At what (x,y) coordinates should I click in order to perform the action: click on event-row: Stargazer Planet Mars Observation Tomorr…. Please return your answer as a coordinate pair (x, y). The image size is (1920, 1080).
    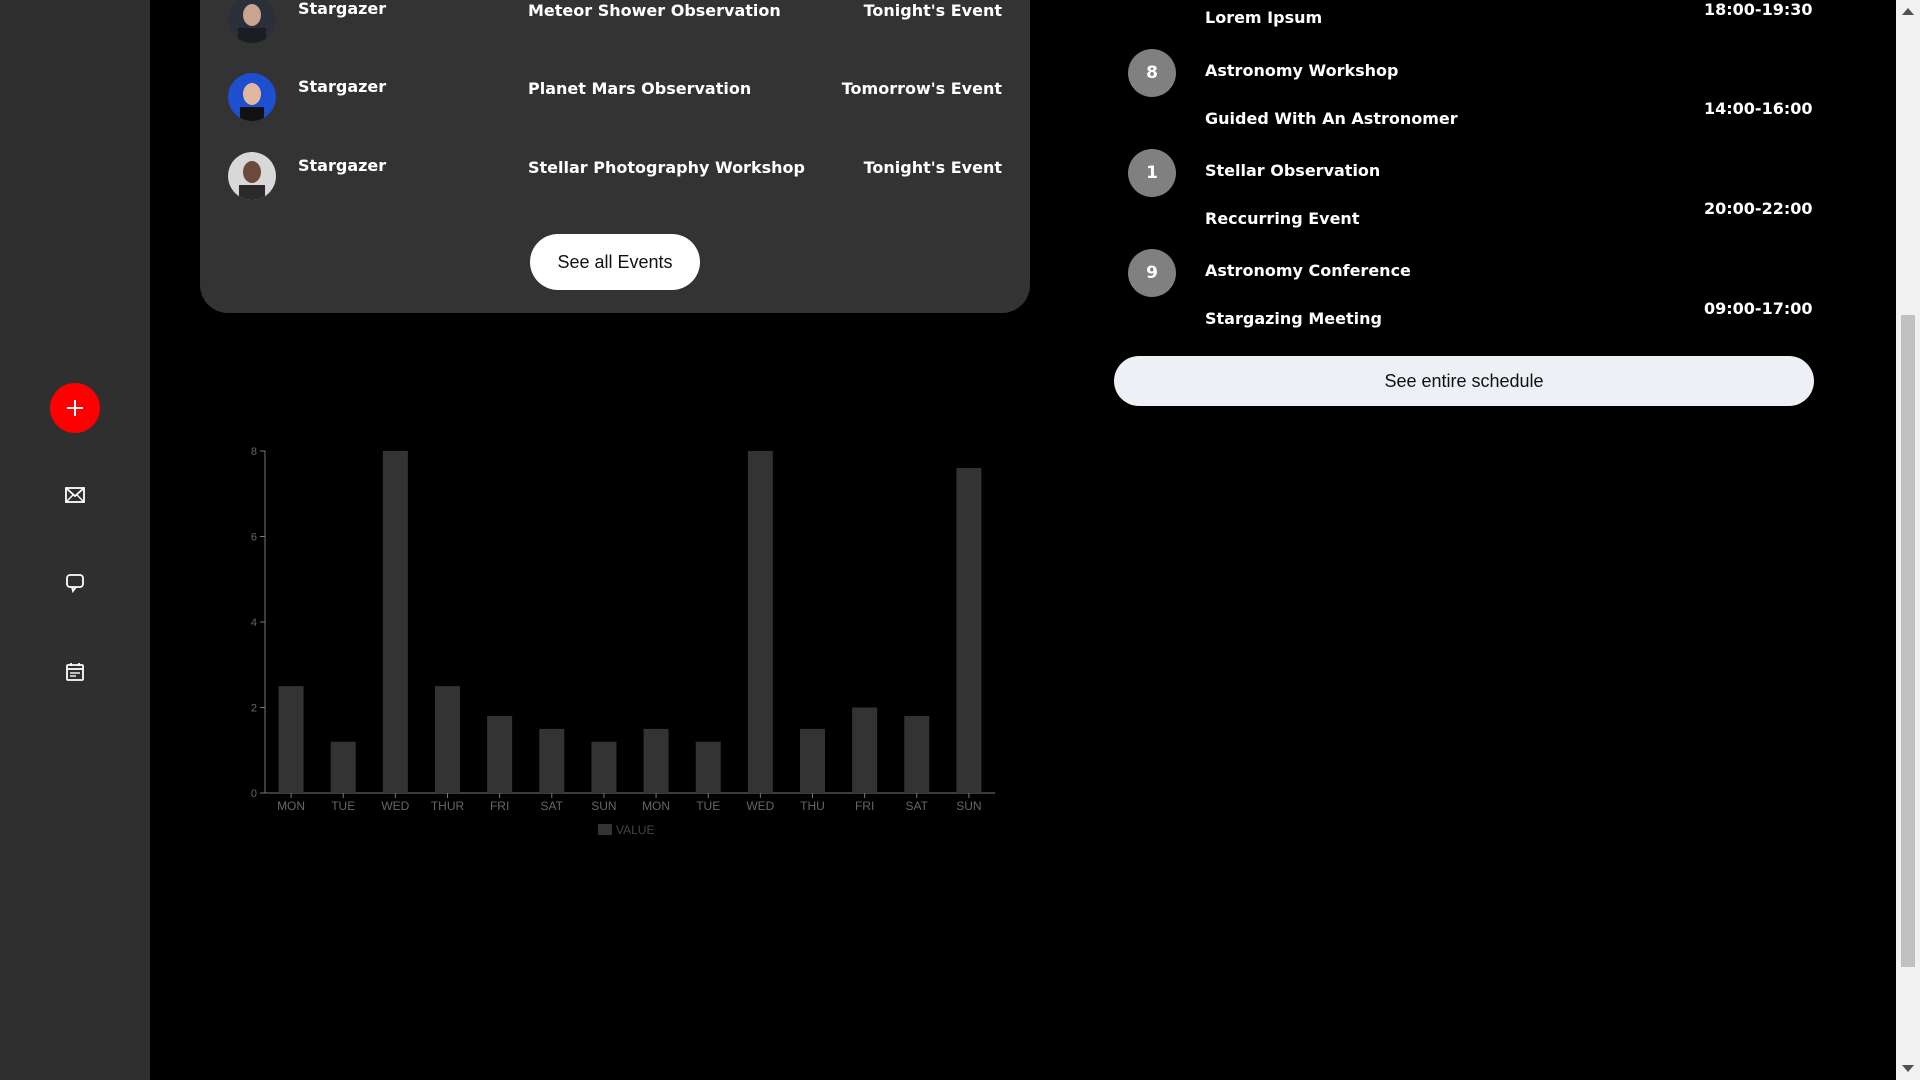
    Looking at the image, I should click on (615, 103).